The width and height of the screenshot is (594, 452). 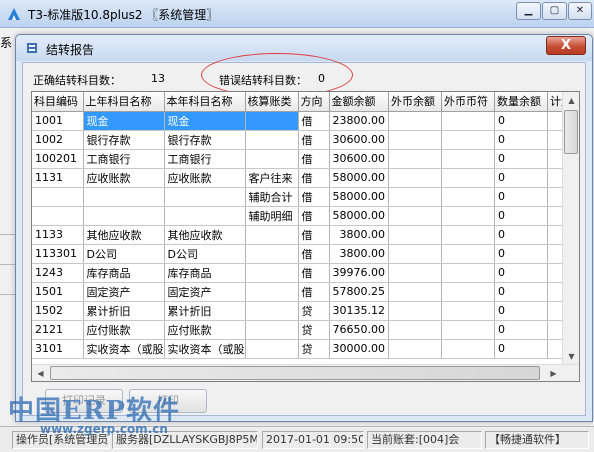 What do you see at coordinates (566, 45) in the screenshot?
I see `dialog-close-button: X` at bounding box center [566, 45].